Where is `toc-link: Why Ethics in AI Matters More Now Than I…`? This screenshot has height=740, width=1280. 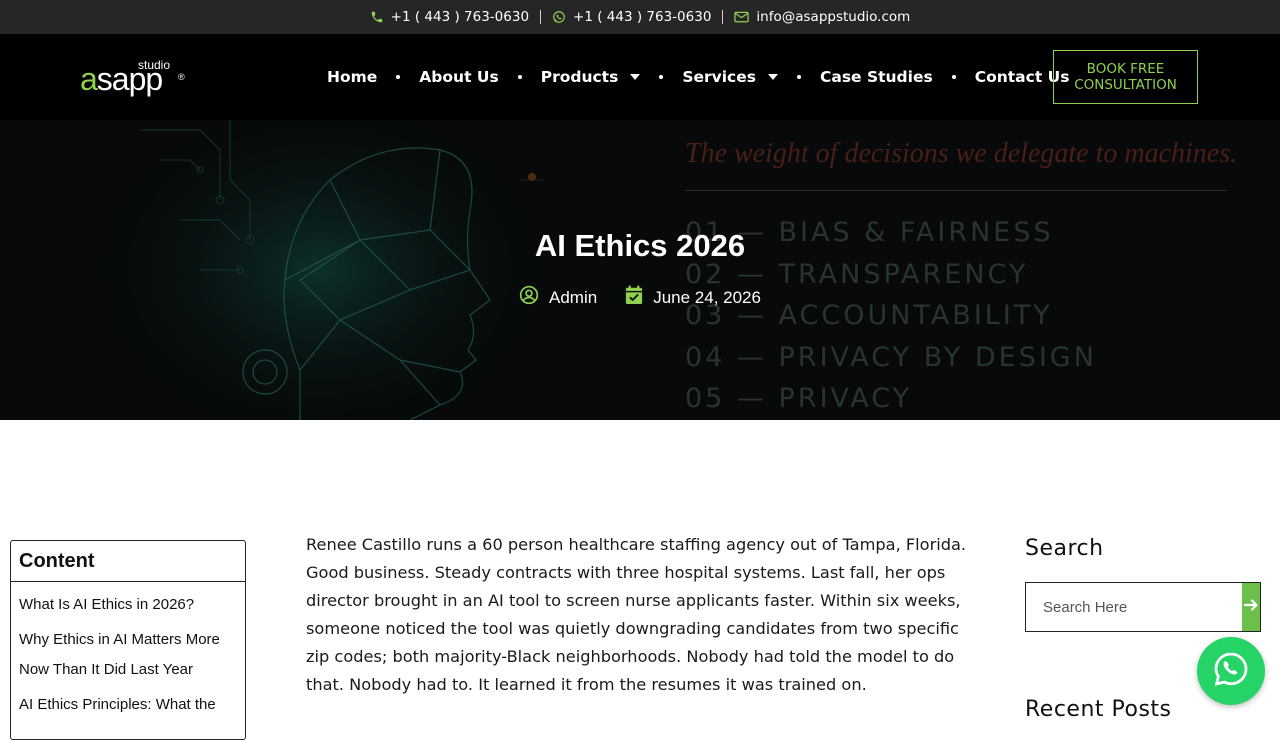
toc-link: Why Ethics in AI Matters More Now Than I… is located at coordinates (128, 655).